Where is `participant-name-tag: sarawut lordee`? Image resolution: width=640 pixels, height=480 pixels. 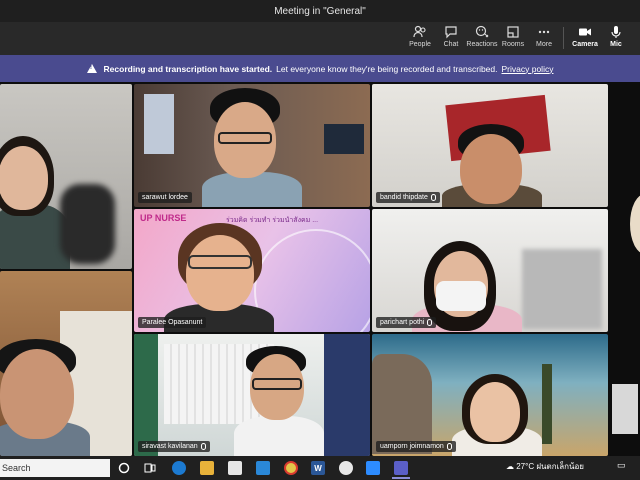 participant-name-tag: sarawut lordee is located at coordinates (165, 197).